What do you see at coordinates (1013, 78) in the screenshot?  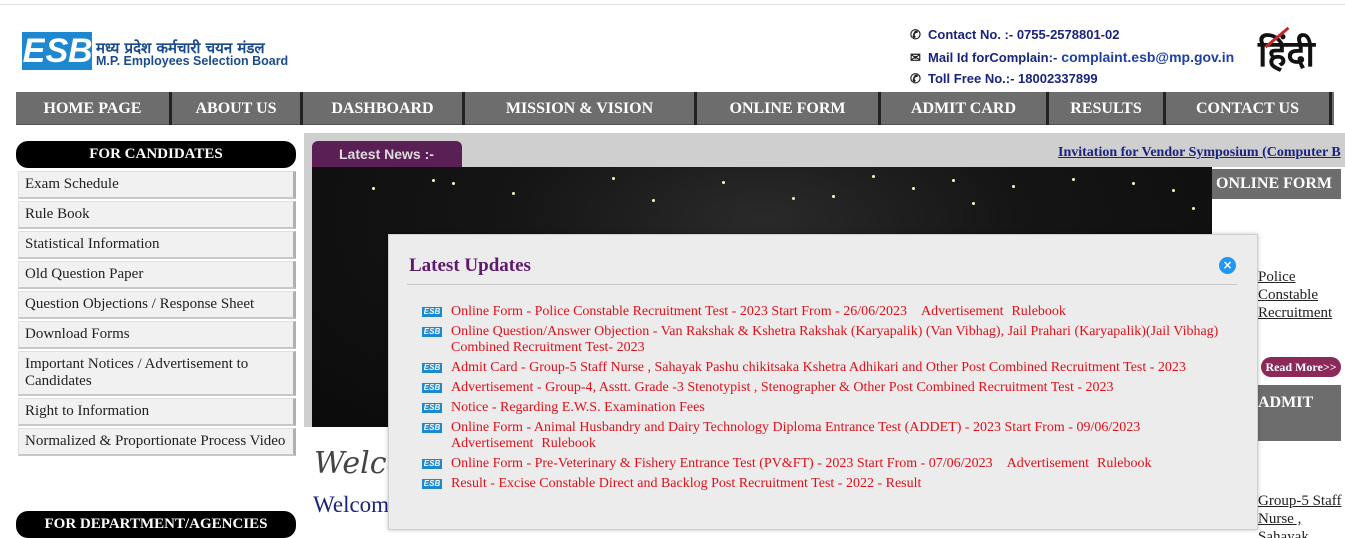 I see `tollfree-number: Toll Free No.:- 18002337899` at bounding box center [1013, 78].